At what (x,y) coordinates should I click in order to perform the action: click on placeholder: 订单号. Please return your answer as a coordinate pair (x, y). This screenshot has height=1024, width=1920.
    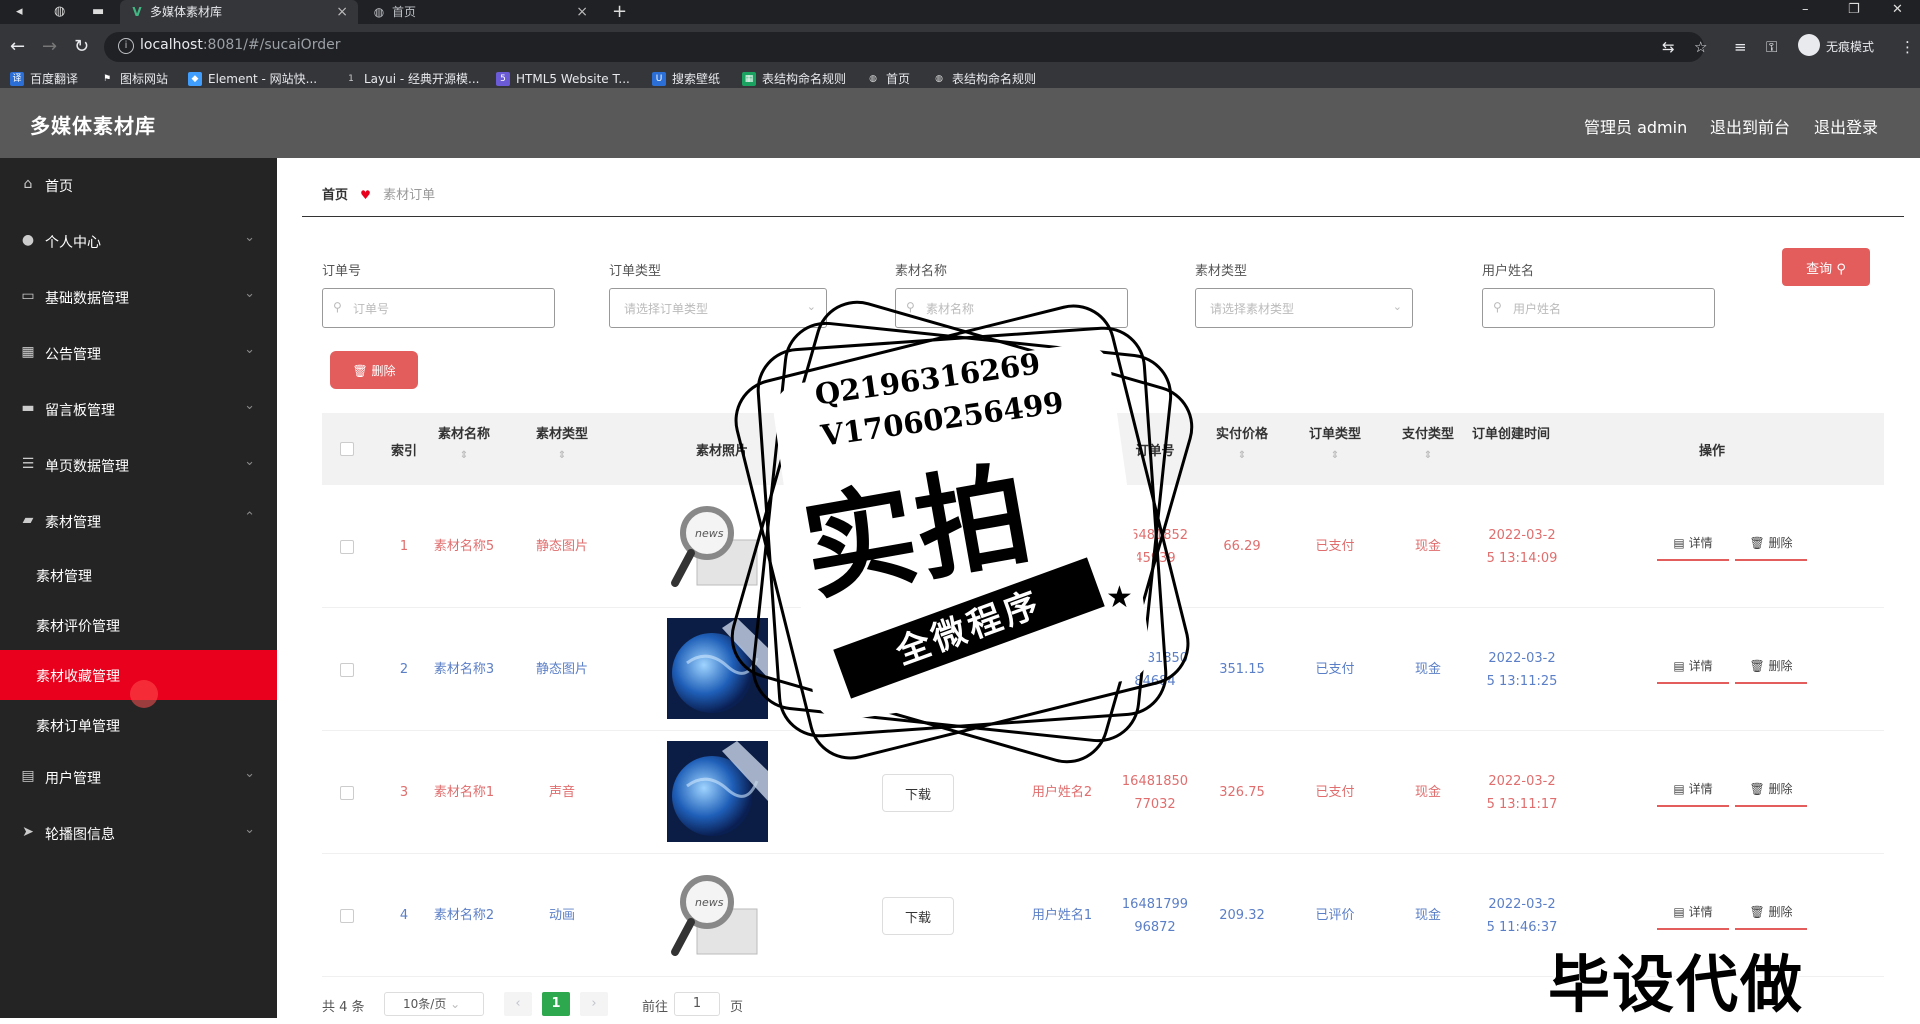
    Looking at the image, I should click on (371, 309).